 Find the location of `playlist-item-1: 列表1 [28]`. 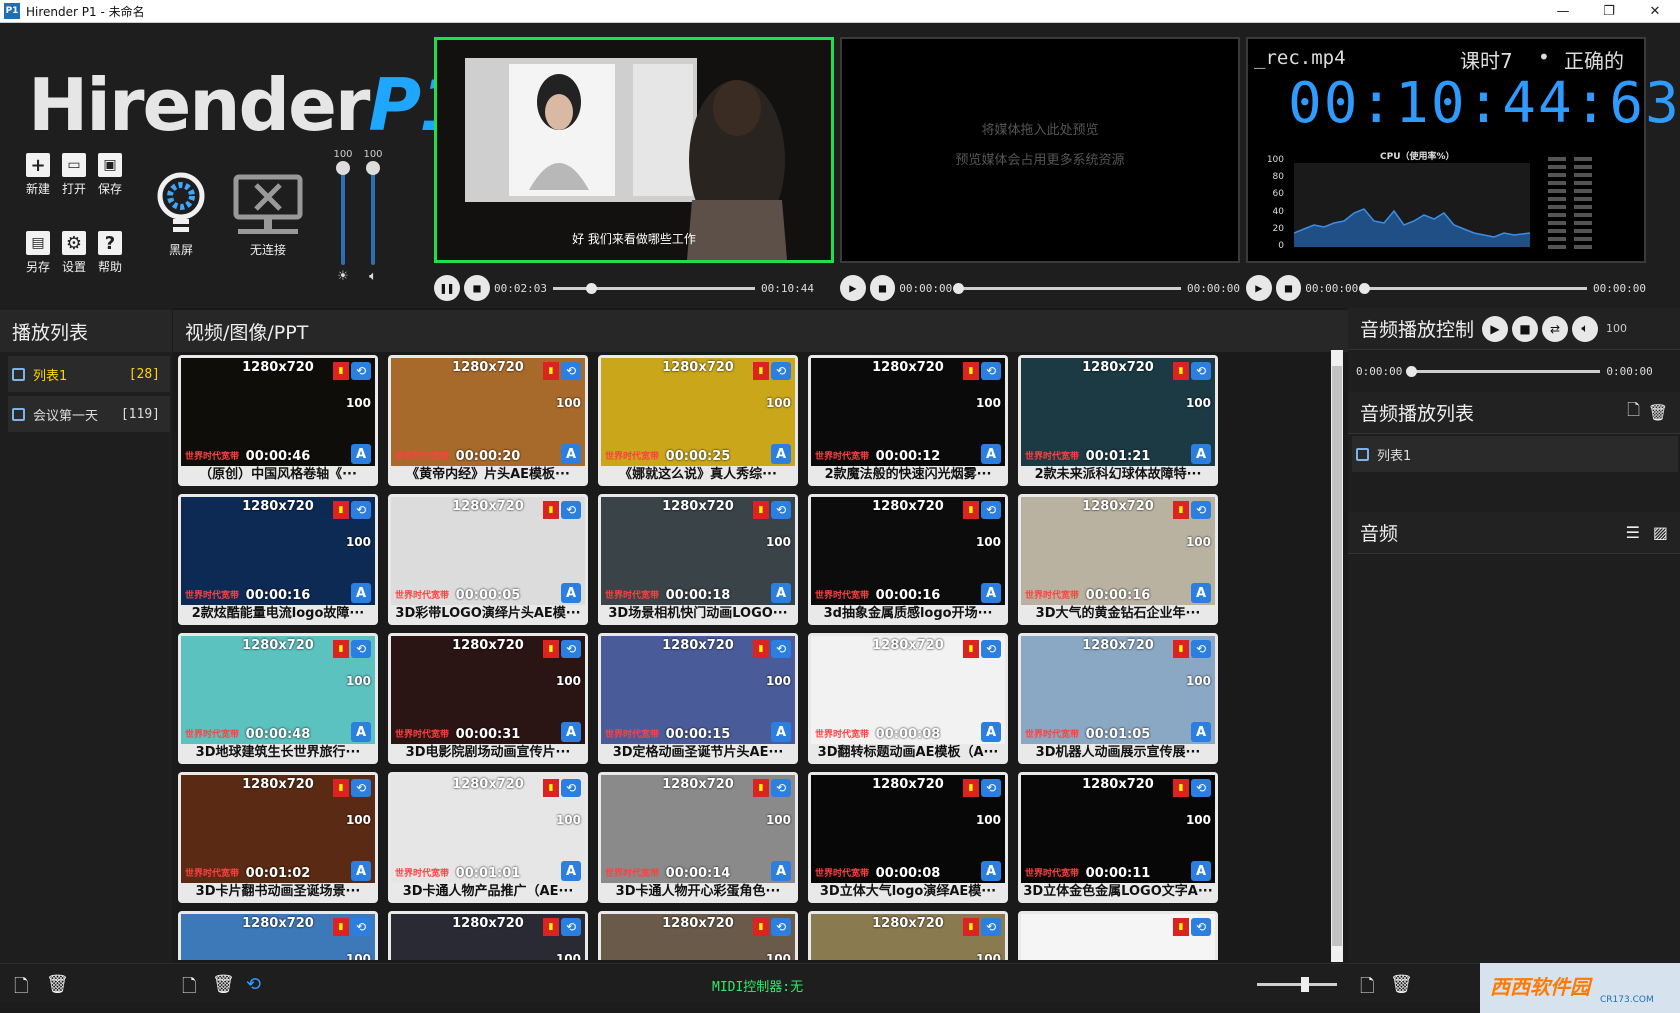

playlist-item-1: 列表1 [28] is located at coordinates (89, 374).